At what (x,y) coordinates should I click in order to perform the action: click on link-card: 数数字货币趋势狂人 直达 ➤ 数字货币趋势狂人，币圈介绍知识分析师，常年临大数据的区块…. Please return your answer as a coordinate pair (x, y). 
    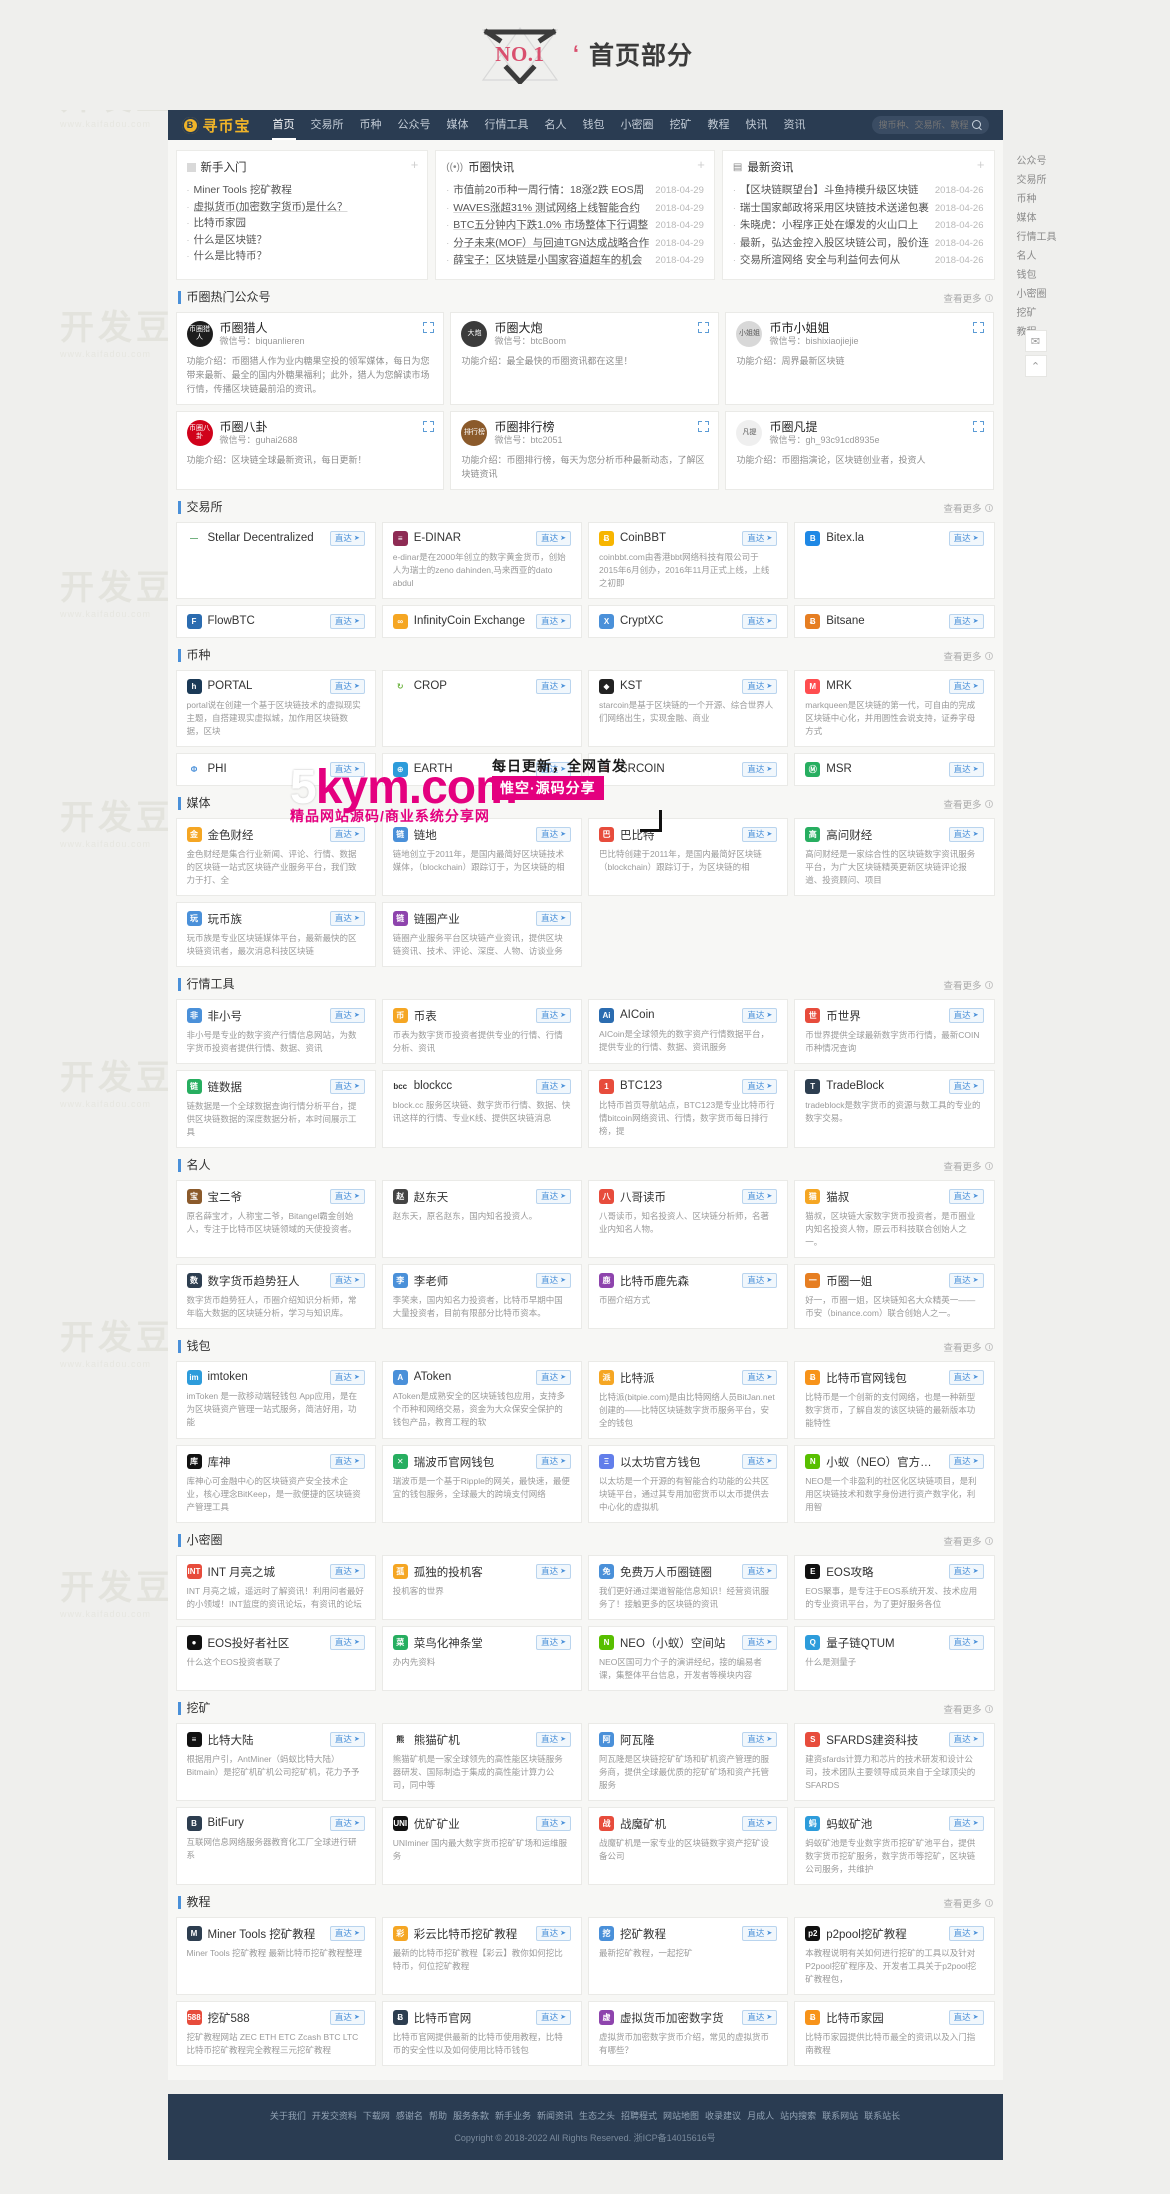
    Looking at the image, I should click on (275, 1296).